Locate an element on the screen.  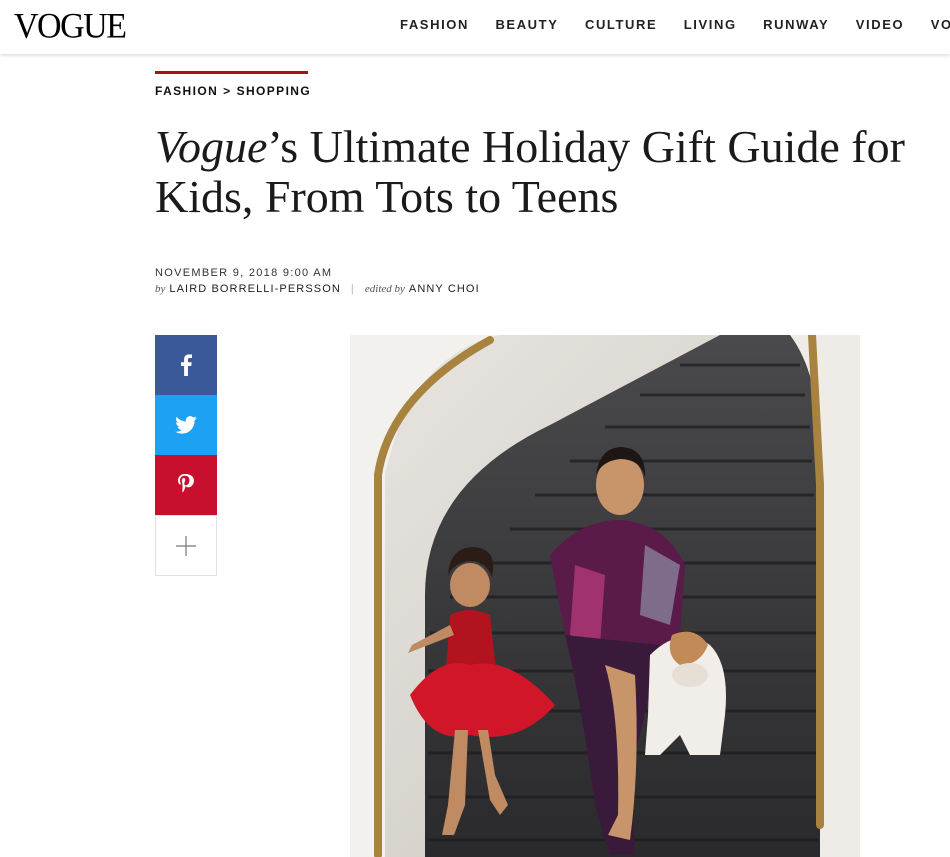
twitter-share-button is located at coordinates (186, 425).